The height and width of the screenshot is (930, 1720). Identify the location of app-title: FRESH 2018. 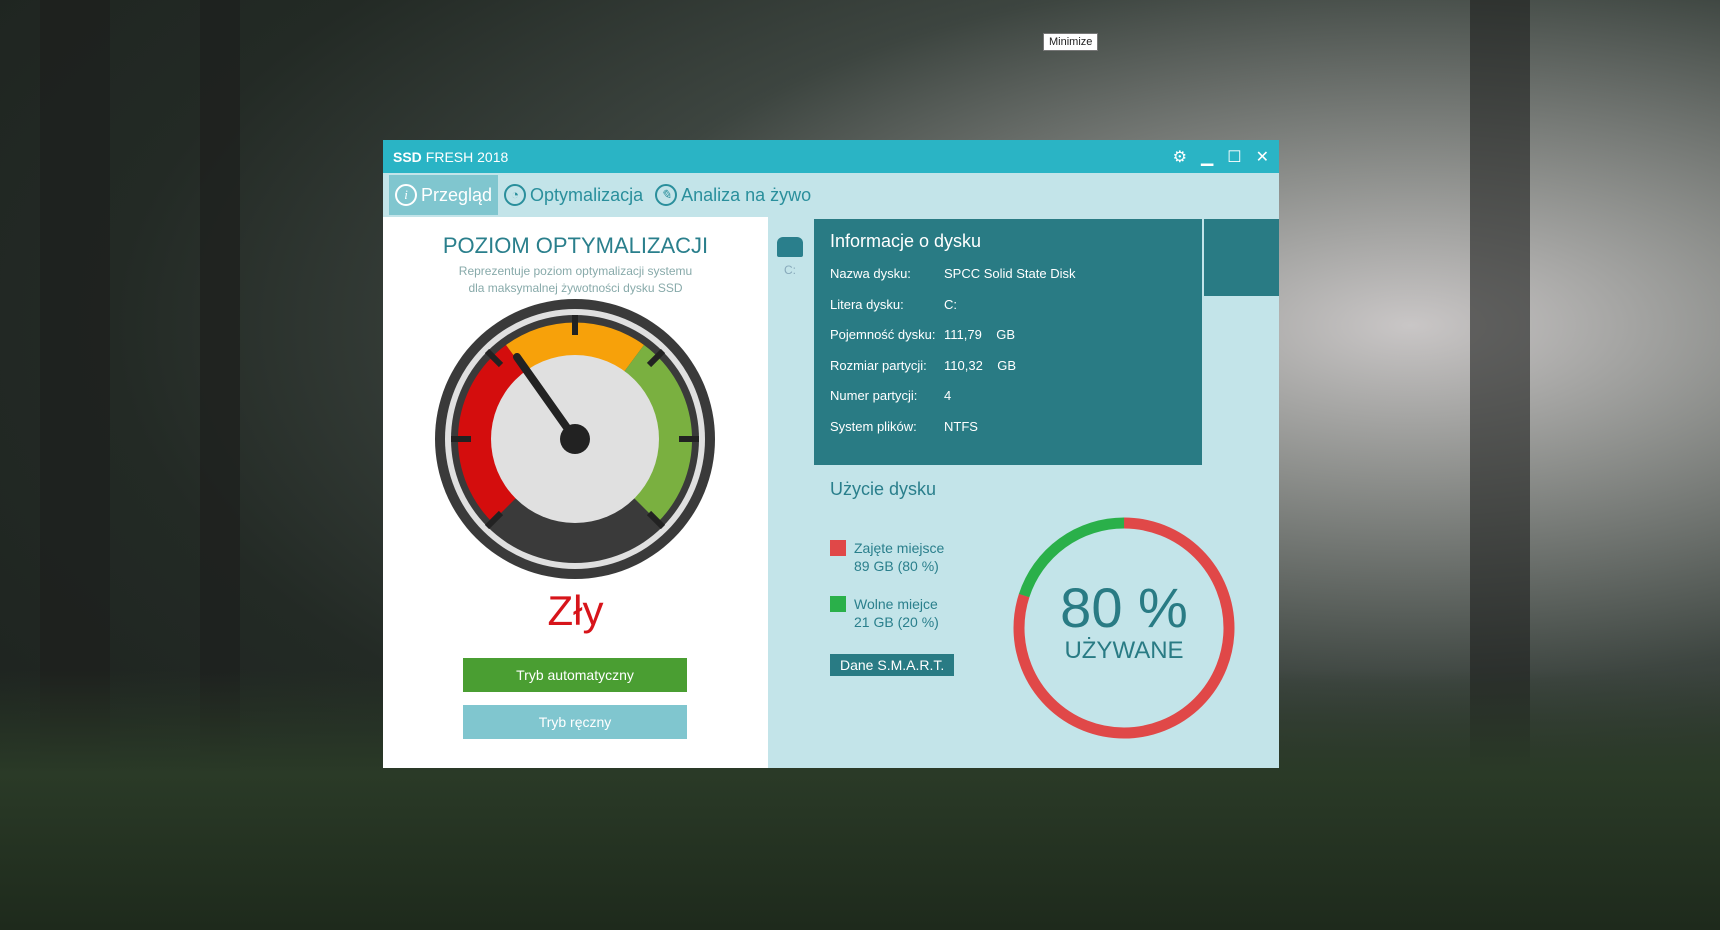
(467, 156).